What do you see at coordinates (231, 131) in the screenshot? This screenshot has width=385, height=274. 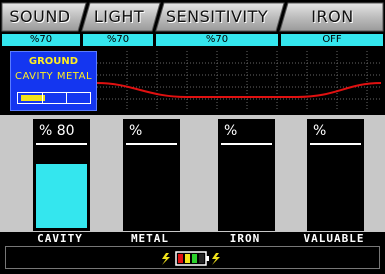 I see `iron-percent: %` at bounding box center [231, 131].